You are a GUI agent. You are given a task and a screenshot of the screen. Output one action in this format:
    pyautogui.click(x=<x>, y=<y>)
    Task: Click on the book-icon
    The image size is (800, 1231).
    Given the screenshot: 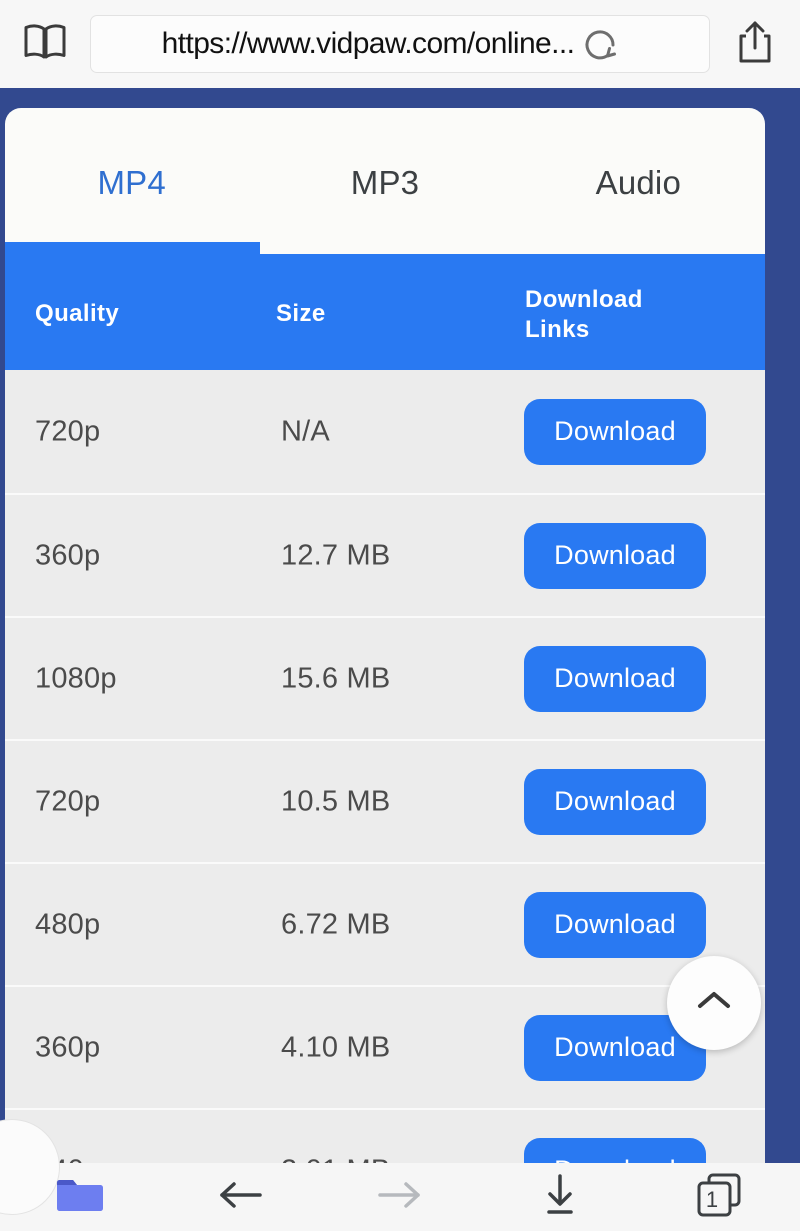 What is the action you would take?
    pyautogui.click(x=45, y=44)
    